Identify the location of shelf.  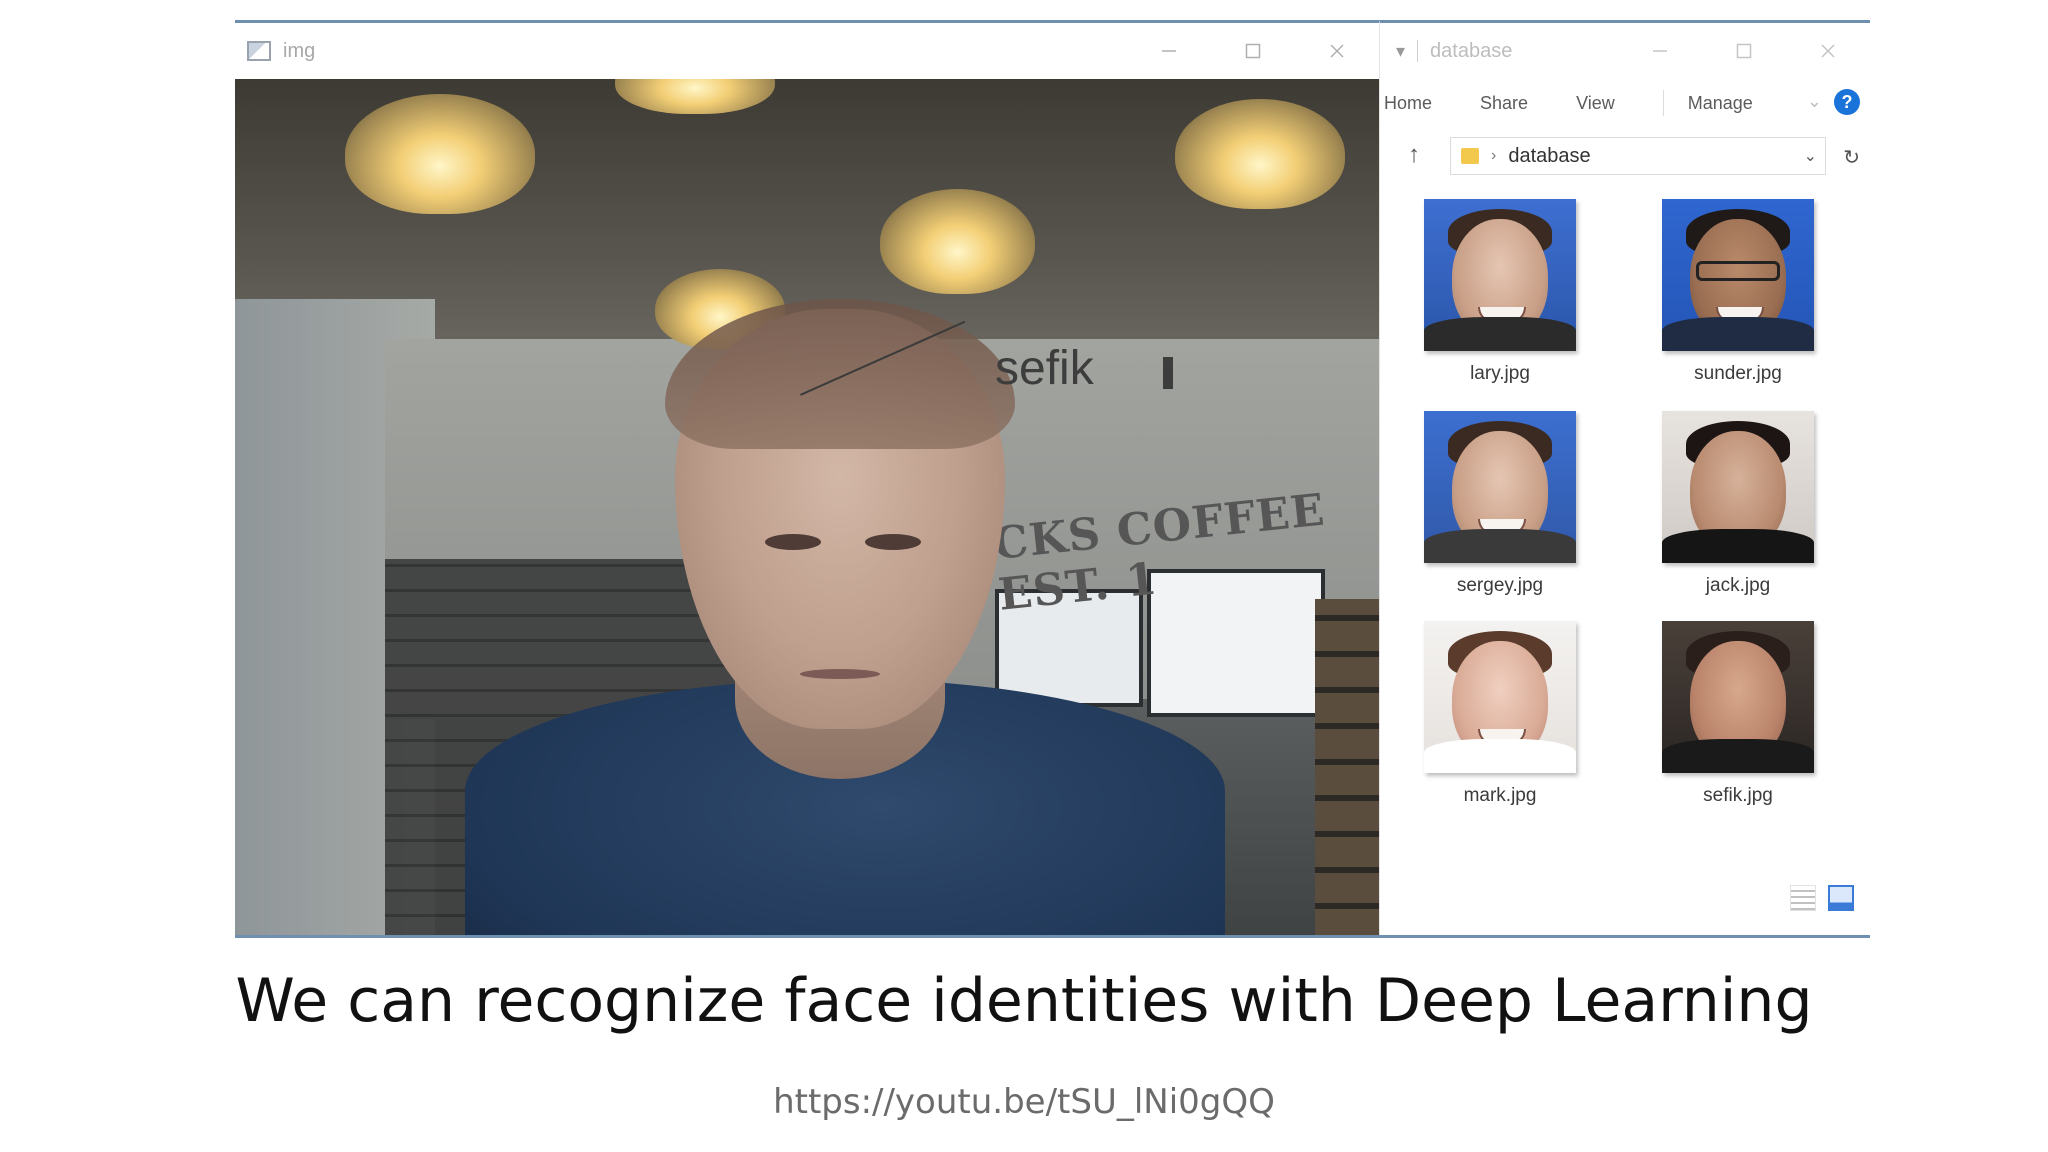
(1347, 768).